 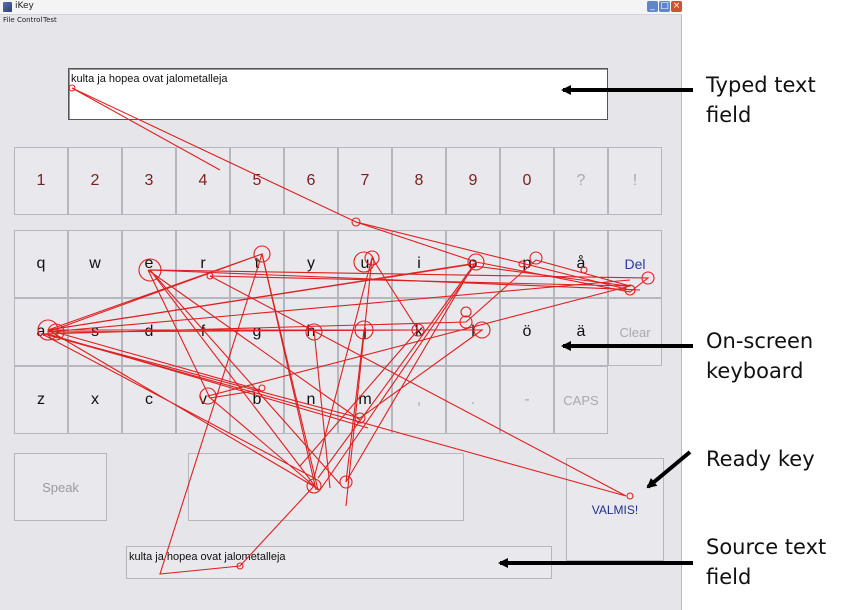 What do you see at coordinates (473, 332) in the screenshot?
I see `key-l: l` at bounding box center [473, 332].